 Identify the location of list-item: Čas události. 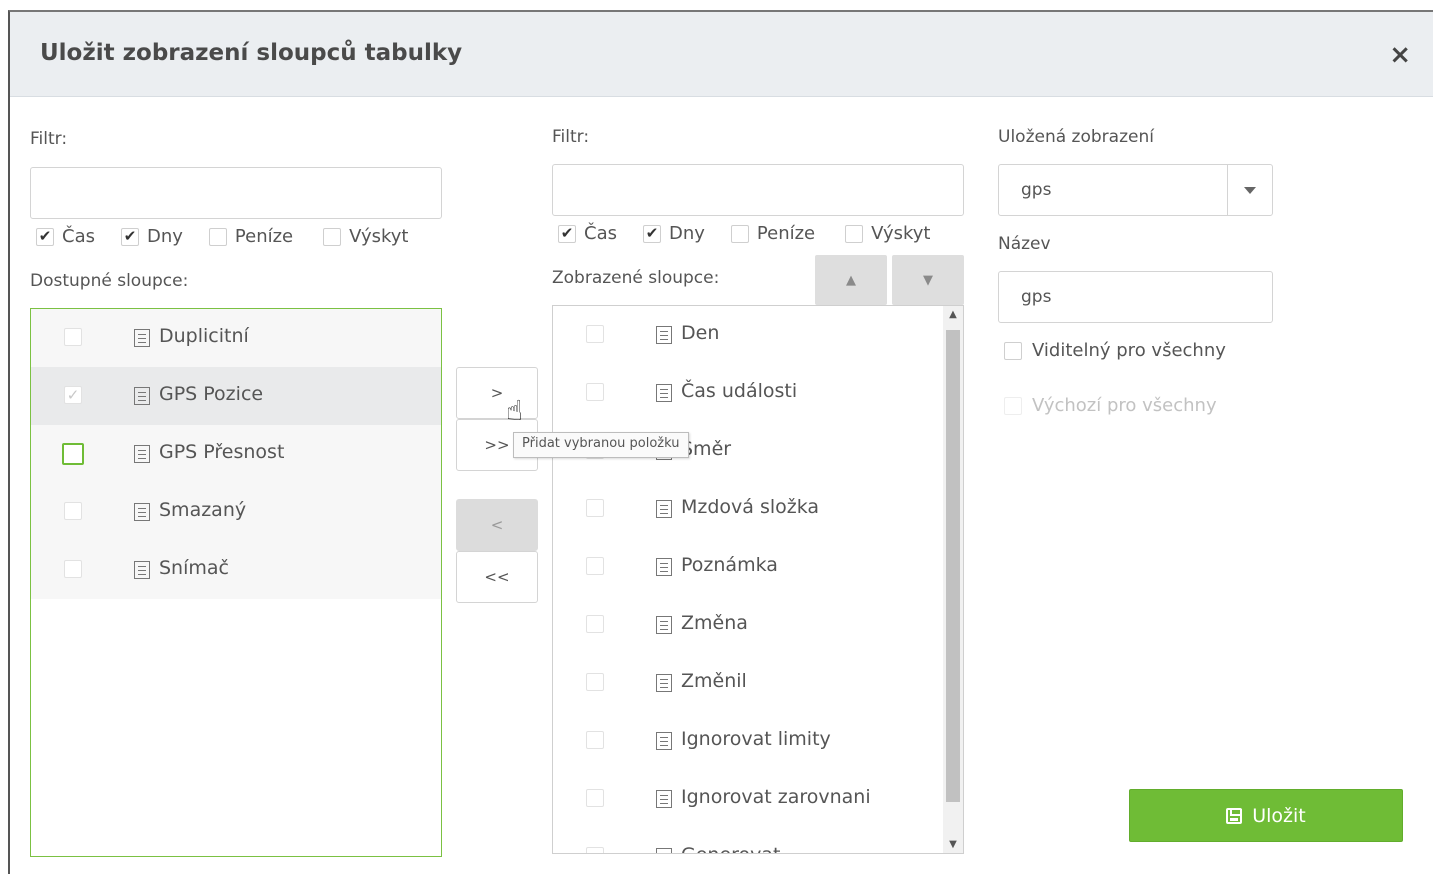
(758, 393).